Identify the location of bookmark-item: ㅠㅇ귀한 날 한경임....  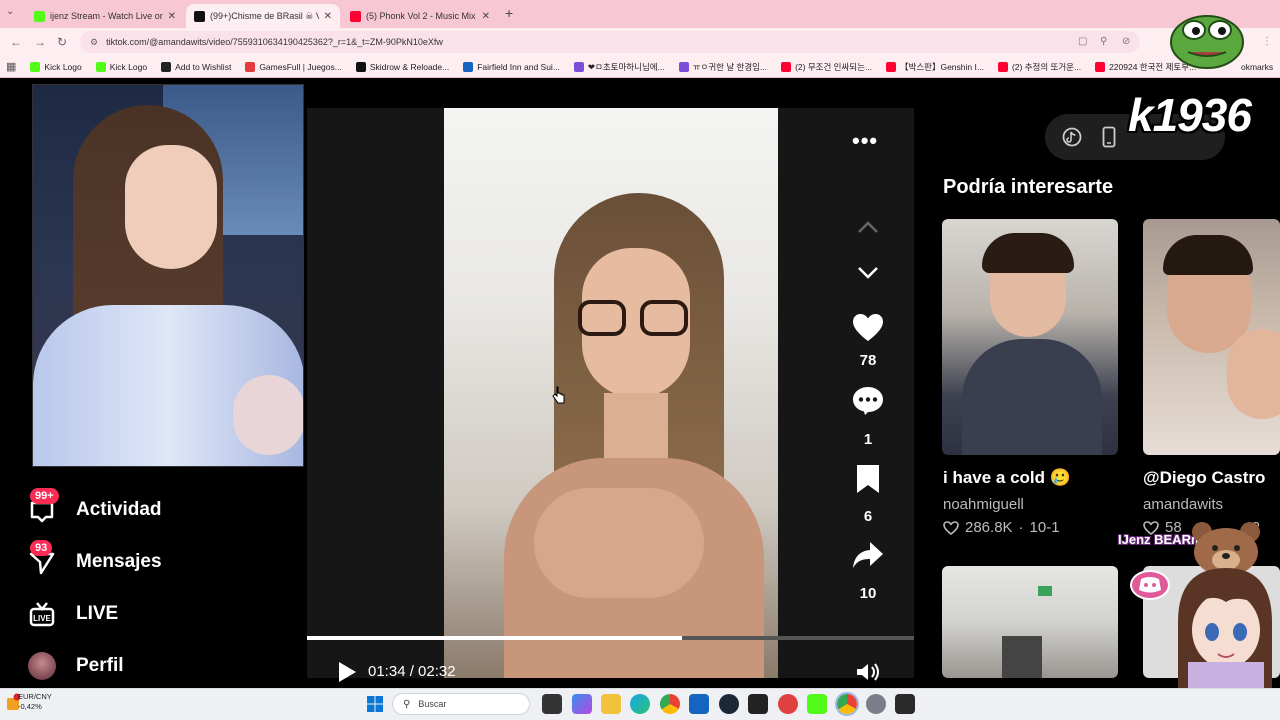
(723, 67).